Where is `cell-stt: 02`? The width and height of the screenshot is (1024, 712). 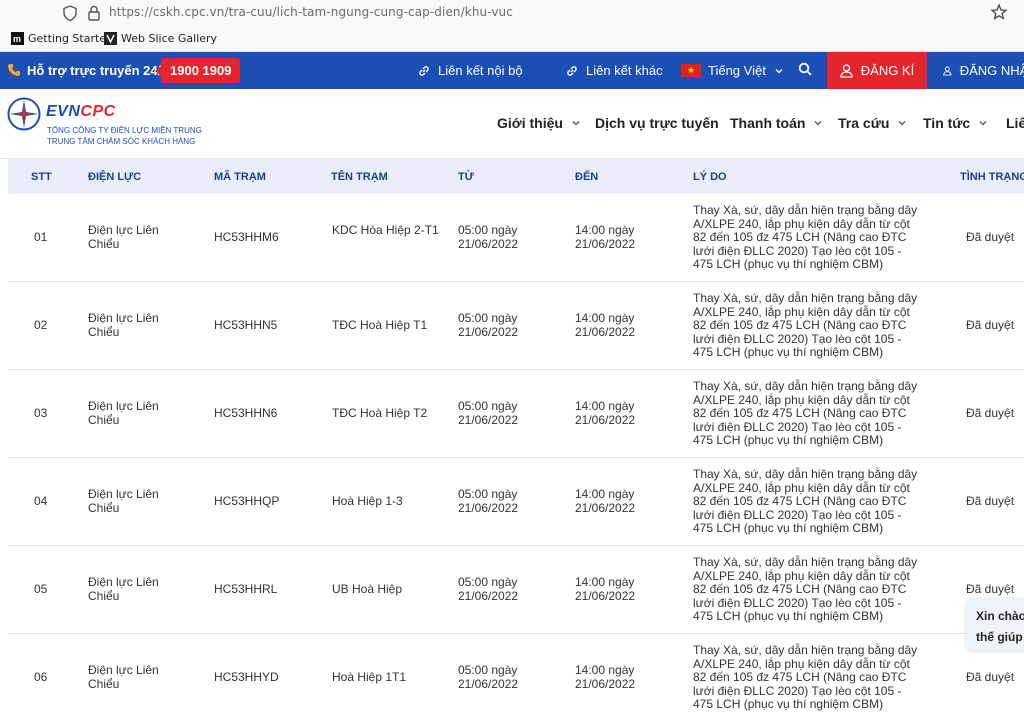 cell-stt: 02 is located at coordinates (41, 325).